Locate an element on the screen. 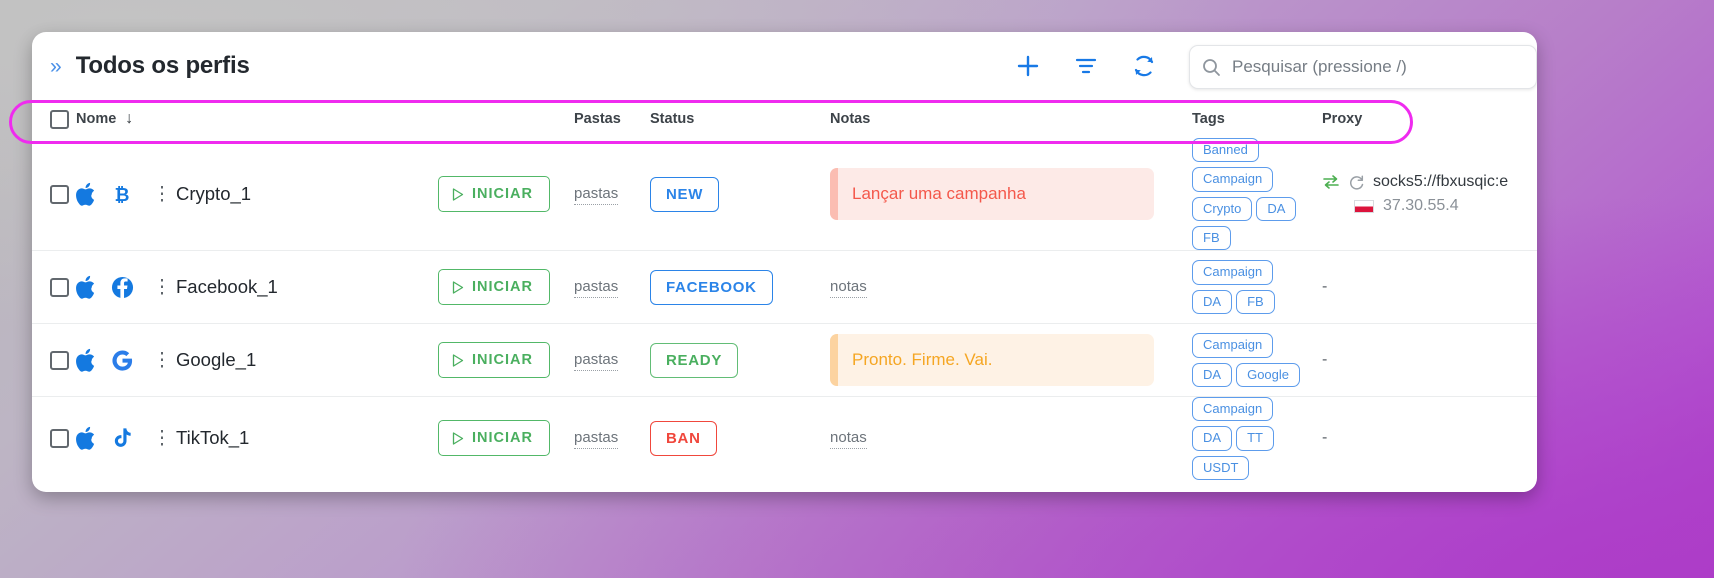  profile-name: Facebook_1 is located at coordinates (227, 286).